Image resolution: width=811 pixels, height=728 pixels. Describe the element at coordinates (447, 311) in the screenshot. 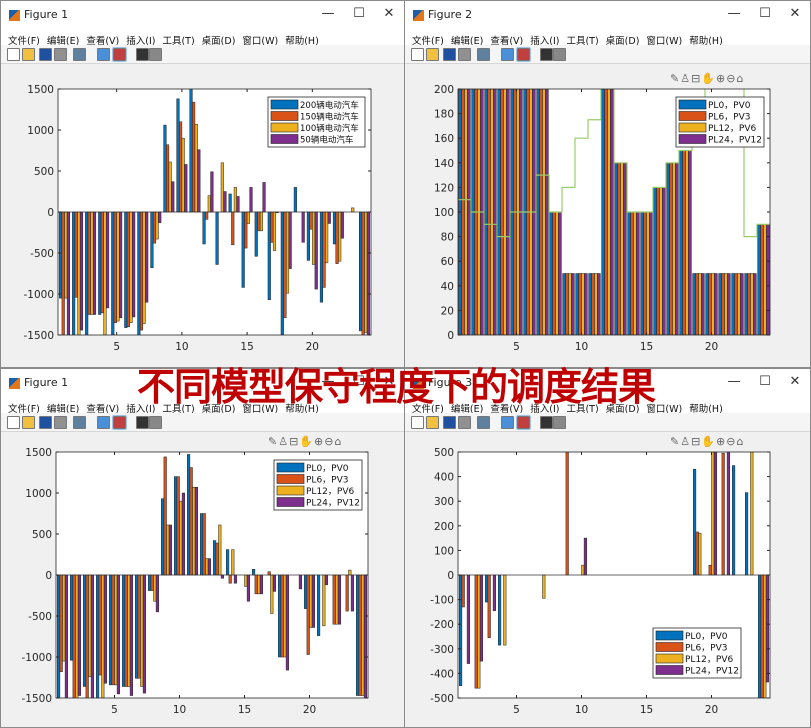

I see `y-tick-label: 20` at that location.